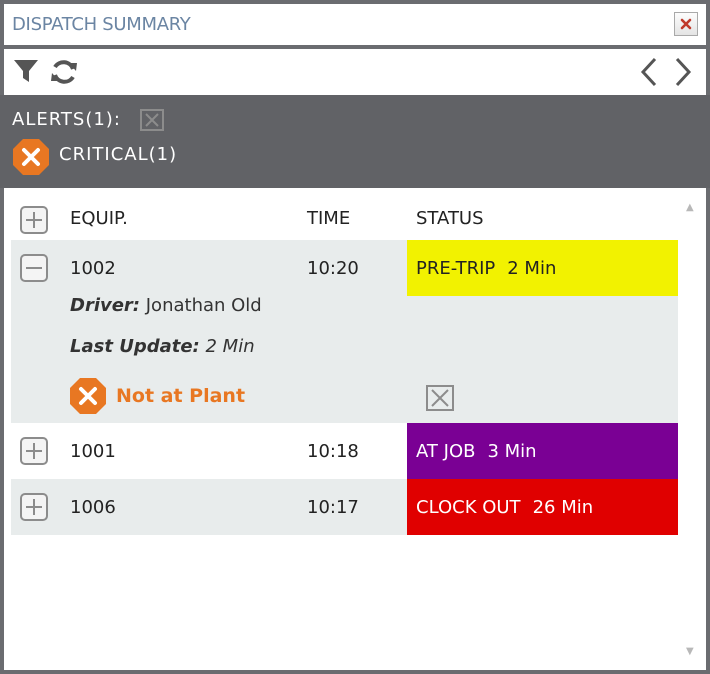 The width and height of the screenshot is (710, 674). What do you see at coordinates (93, 451) in the screenshot?
I see `equip-id: 1001` at bounding box center [93, 451].